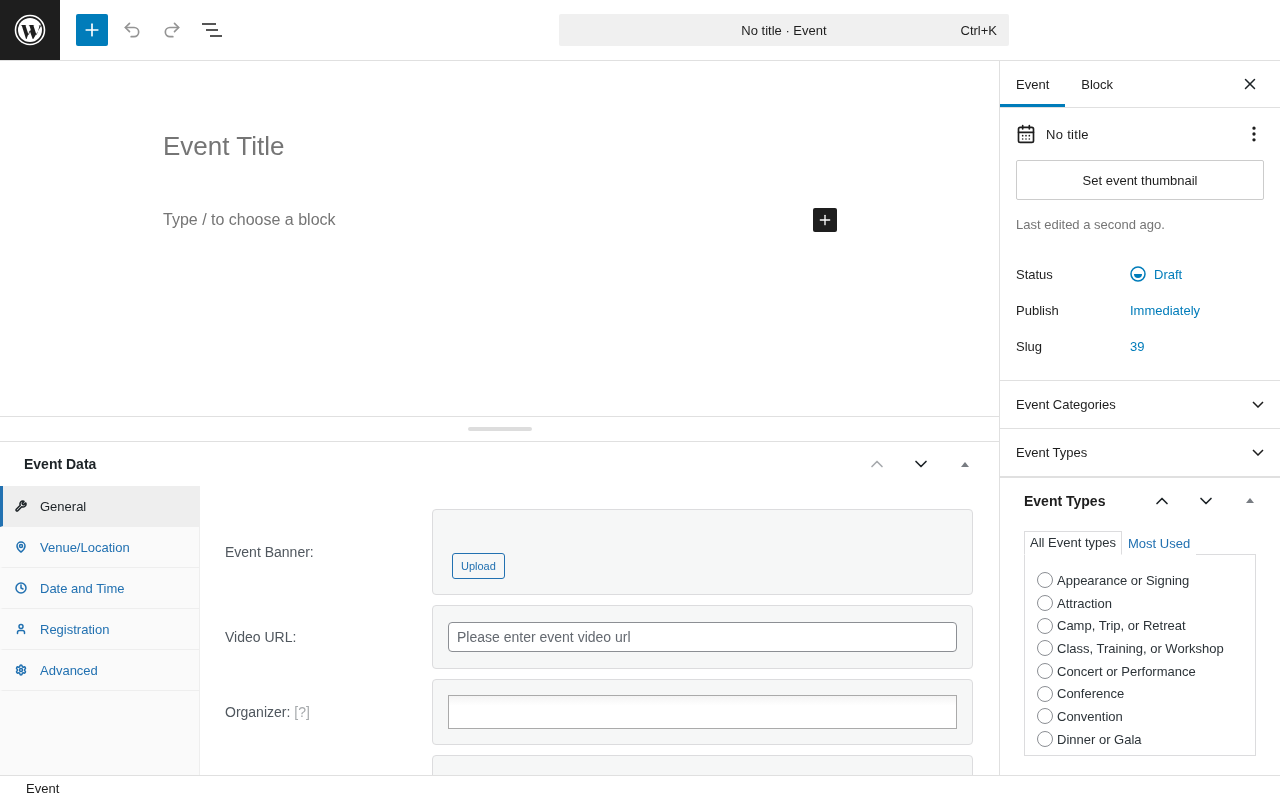 The width and height of the screenshot is (1280, 800). What do you see at coordinates (478, 566) in the screenshot?
I see `upload-button: Upload` at bounding box center [478, 566].